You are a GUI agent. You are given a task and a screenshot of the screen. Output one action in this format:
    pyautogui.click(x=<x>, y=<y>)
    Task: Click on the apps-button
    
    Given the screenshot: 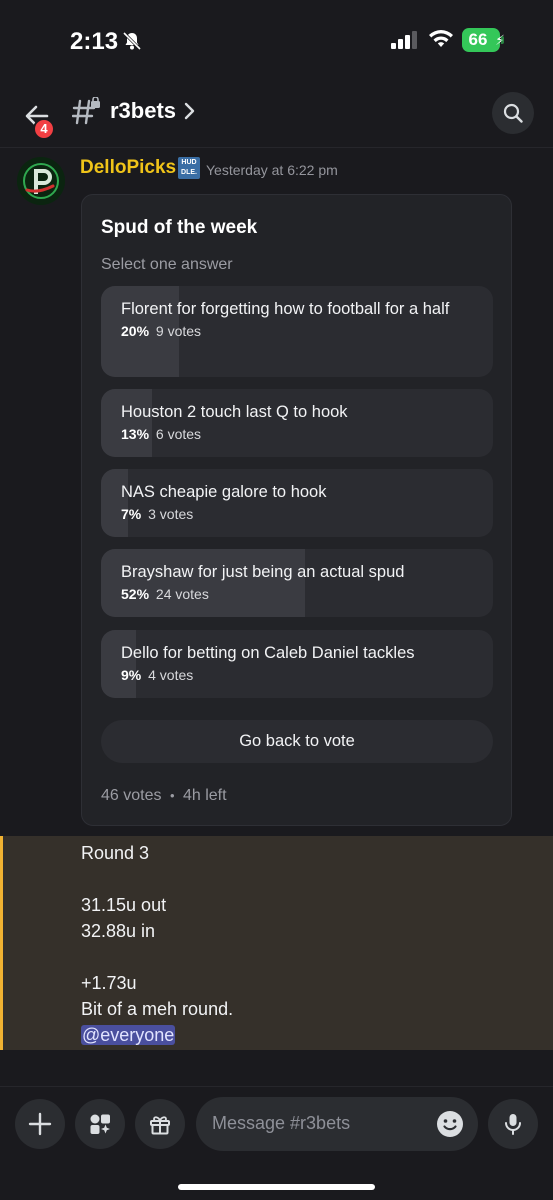 What is the action you would take?
    pyautogui.click(x=100, y=1124)
    